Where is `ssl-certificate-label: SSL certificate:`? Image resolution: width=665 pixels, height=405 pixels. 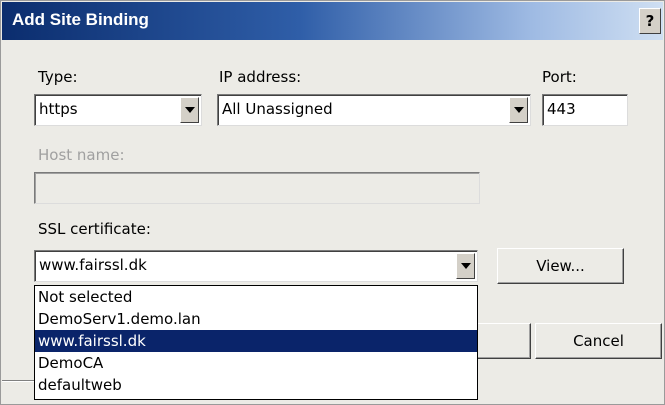 ssl-certificate-label: SSL certificate: is located at coordinates (94, 229).